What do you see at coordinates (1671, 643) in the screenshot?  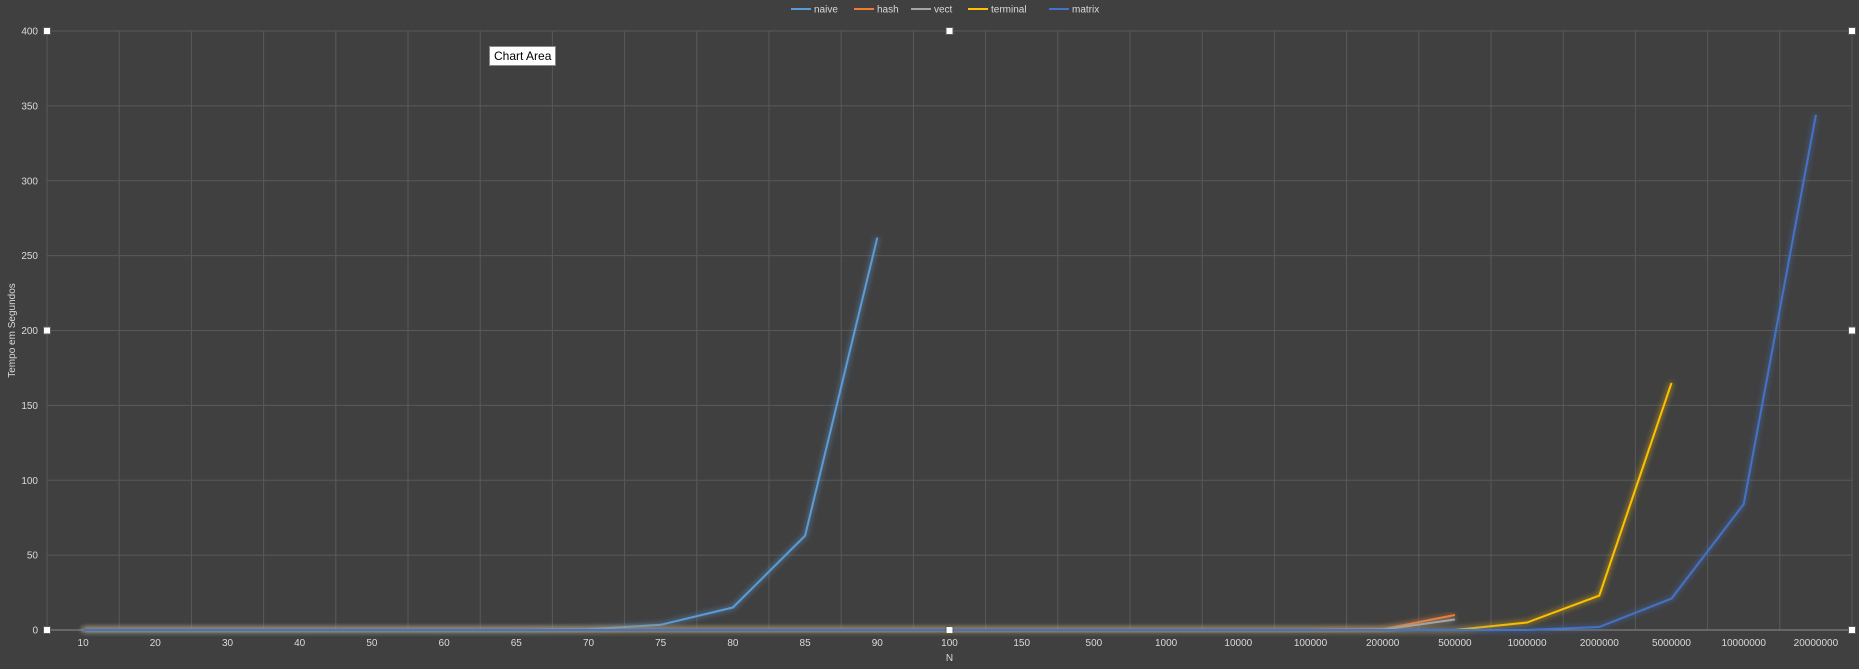 I see `x-tick-label: 5000000` at bounding box center [1671, 643].